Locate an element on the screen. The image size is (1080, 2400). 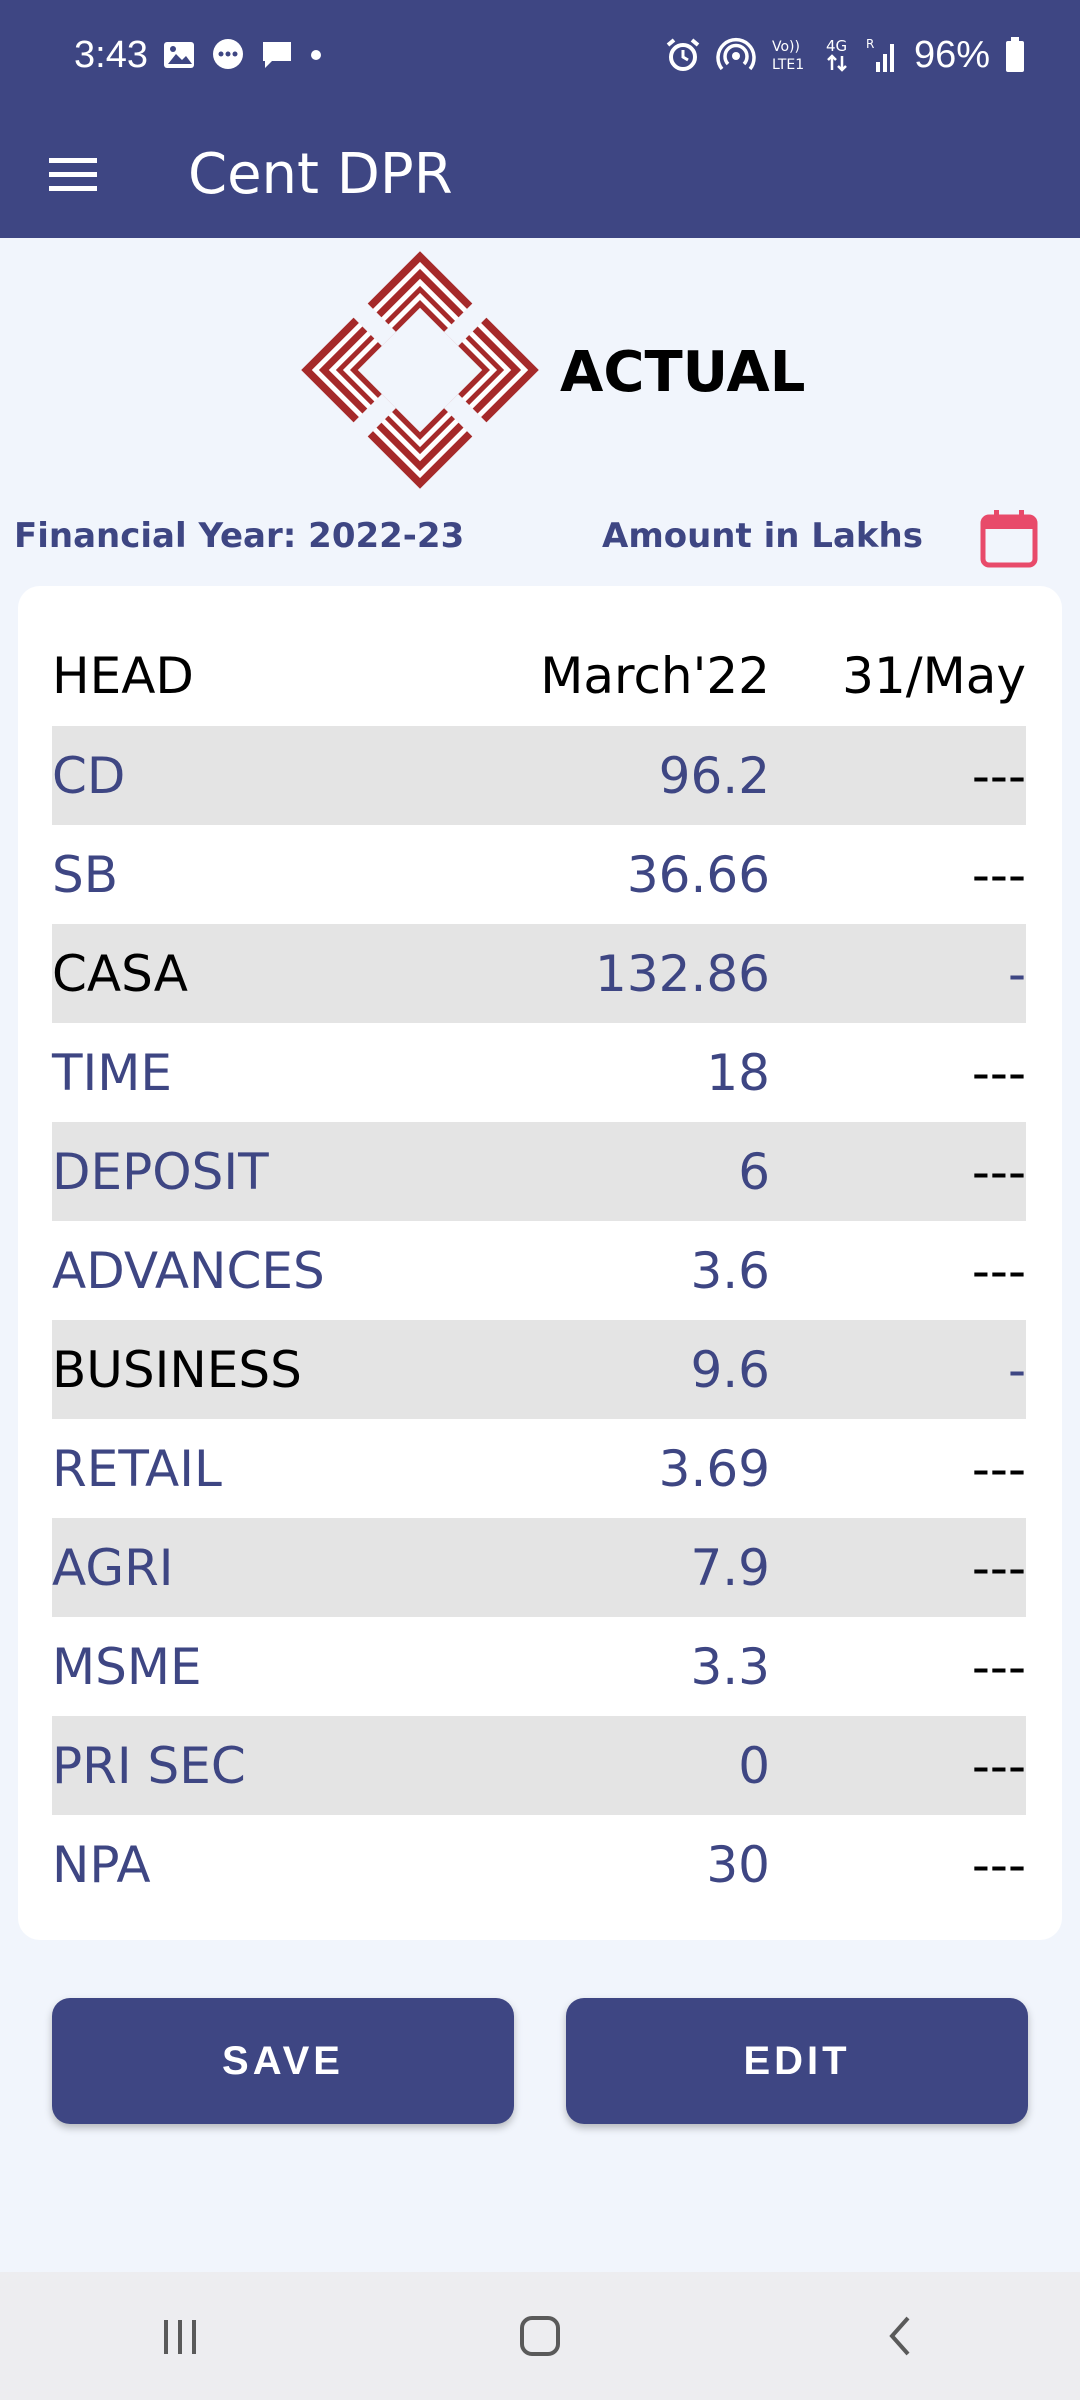
header-head: HEAD is located at coordinates (123, 676).